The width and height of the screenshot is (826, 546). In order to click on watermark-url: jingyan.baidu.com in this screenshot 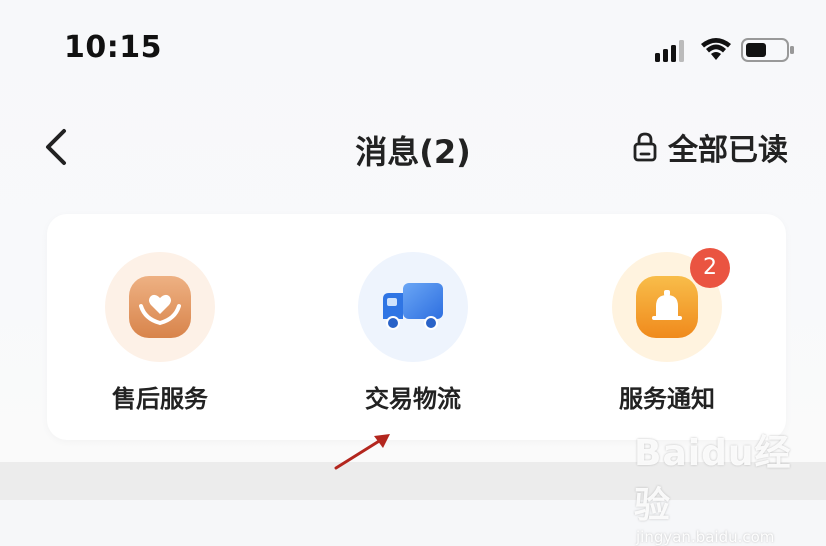, I will do `click(705, 537)`.